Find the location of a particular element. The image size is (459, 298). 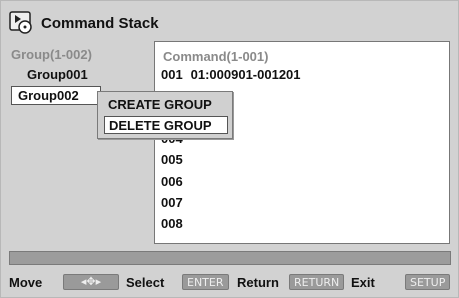

group-item-group001: Group001 is located at coordinates (83, 74).